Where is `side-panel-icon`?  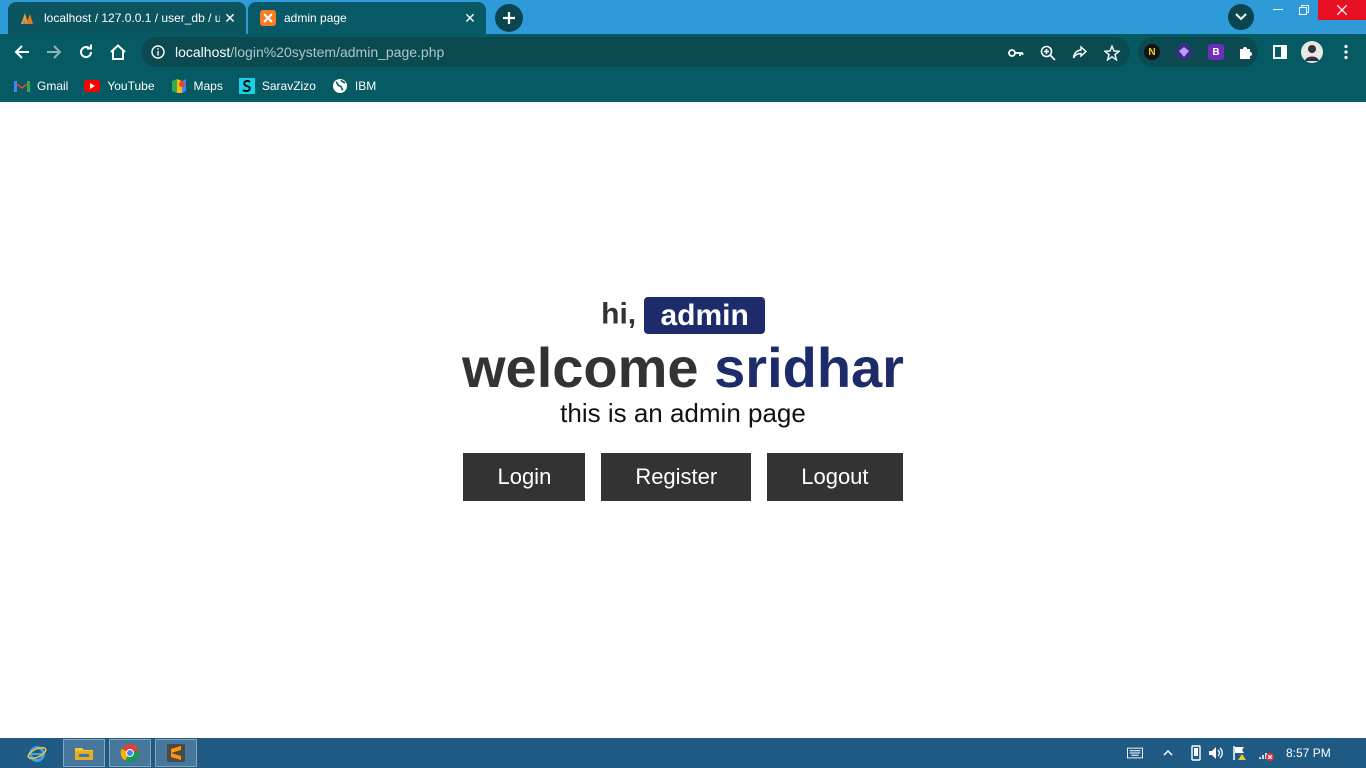
side-panel-icon is located at coordinates (1280, 52).